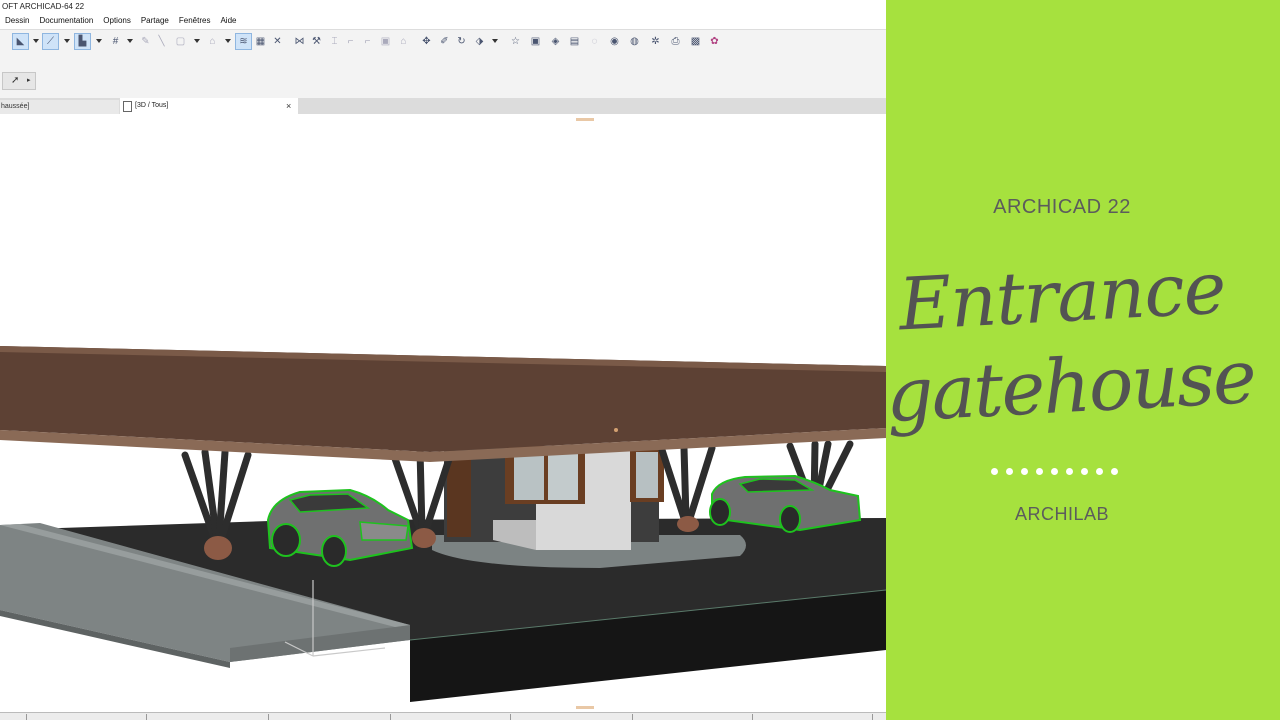 The height and width of the screenshot is (720, 1280). Describe the element at coordinates (66, 21) in the screenshot. I see `menu-documentation: Documentation` at that location.